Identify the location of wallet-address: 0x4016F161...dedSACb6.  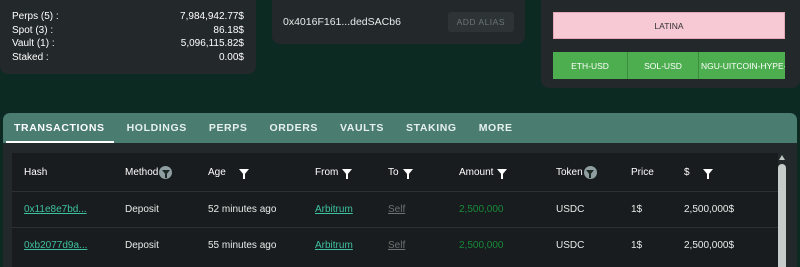
(342, 22).